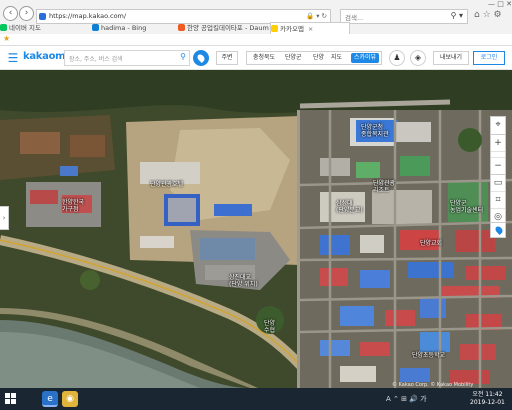 The image size is (512, 410). I want to click on map-label: 상진대교 (단양 위치), so click(243, 281).